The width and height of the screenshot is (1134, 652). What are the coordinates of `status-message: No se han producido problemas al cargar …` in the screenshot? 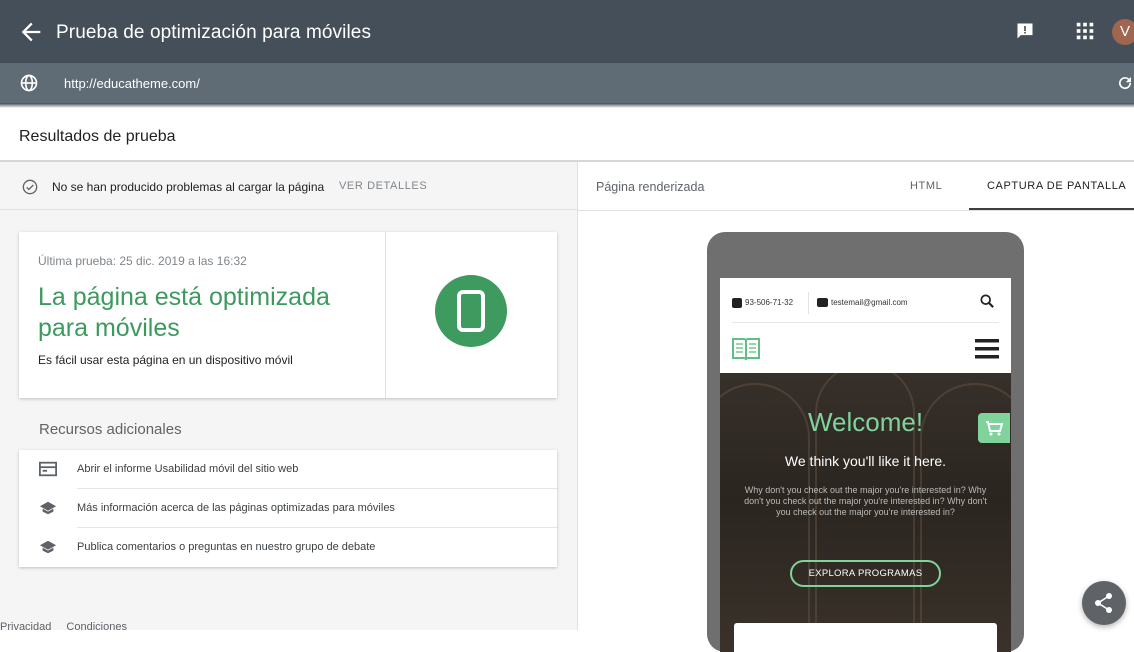 It's located at (188, 187).